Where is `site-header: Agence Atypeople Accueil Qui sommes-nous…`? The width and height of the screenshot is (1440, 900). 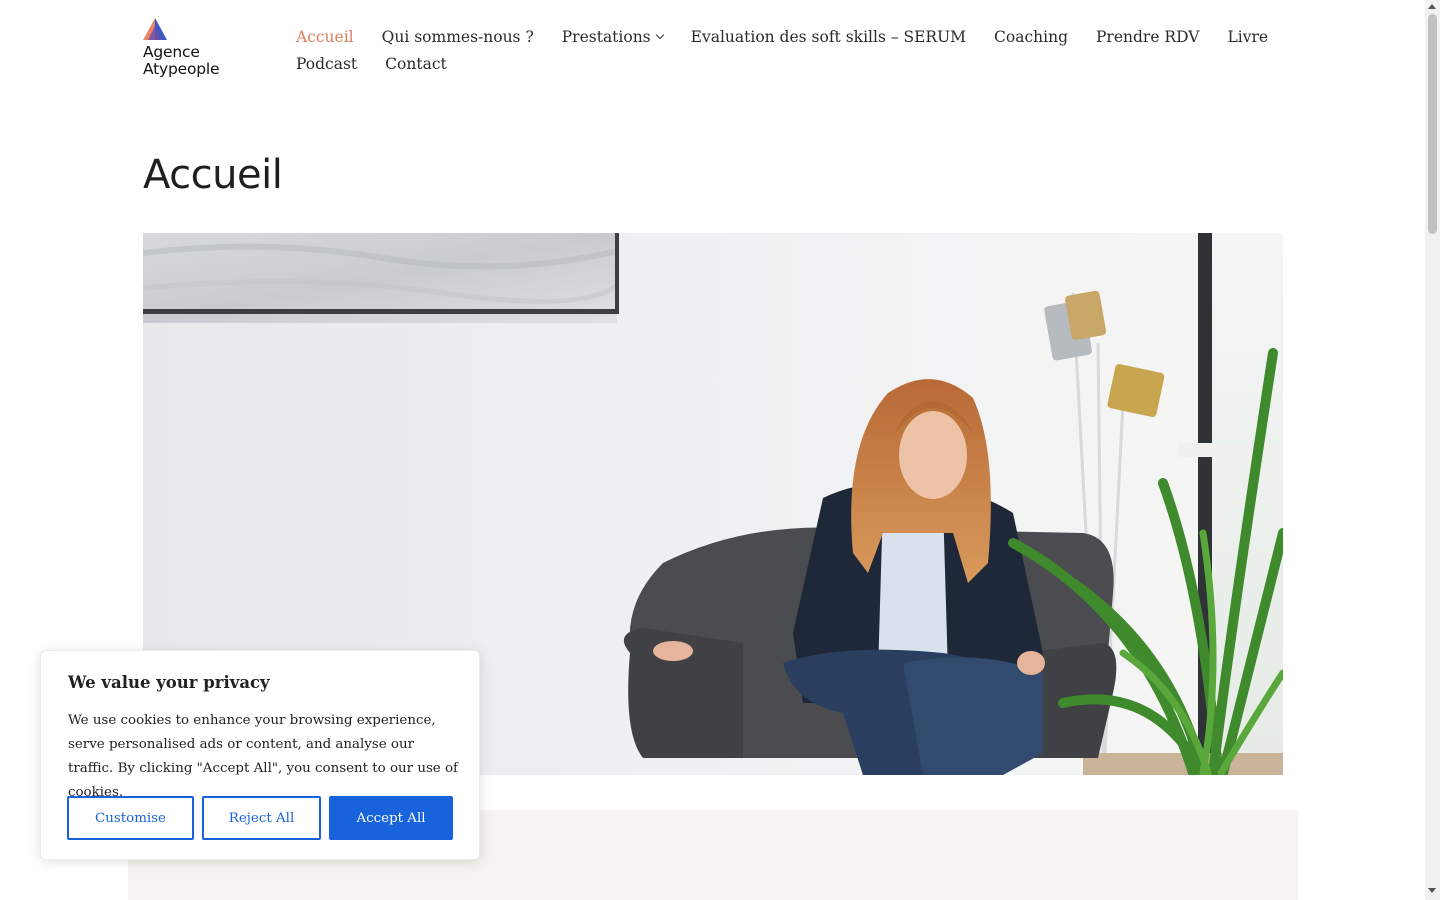
site-header: Agence Atypeople Accueil Qui sommes-nous… is located at coordinates (712, 55).